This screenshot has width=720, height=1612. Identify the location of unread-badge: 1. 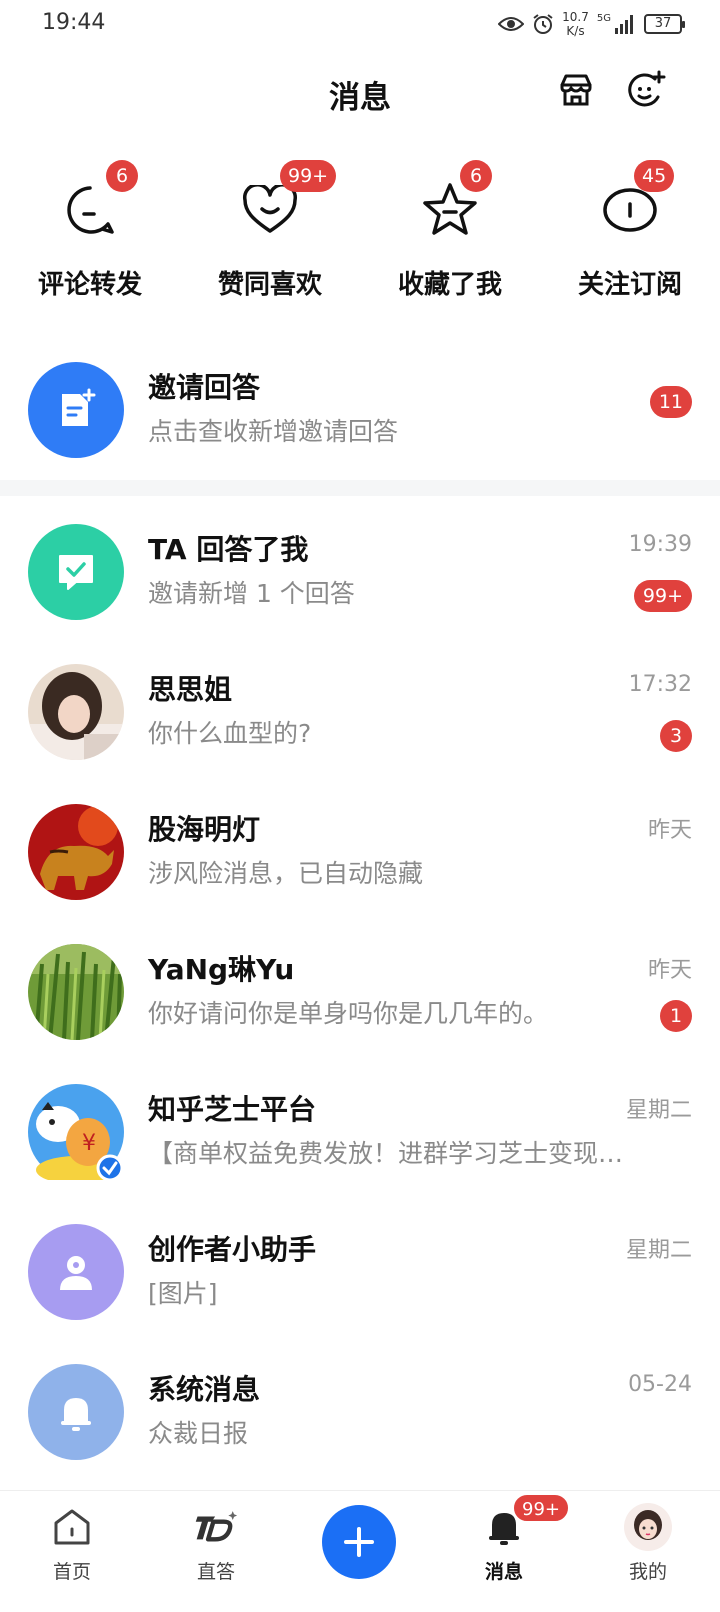
(676, 1016).